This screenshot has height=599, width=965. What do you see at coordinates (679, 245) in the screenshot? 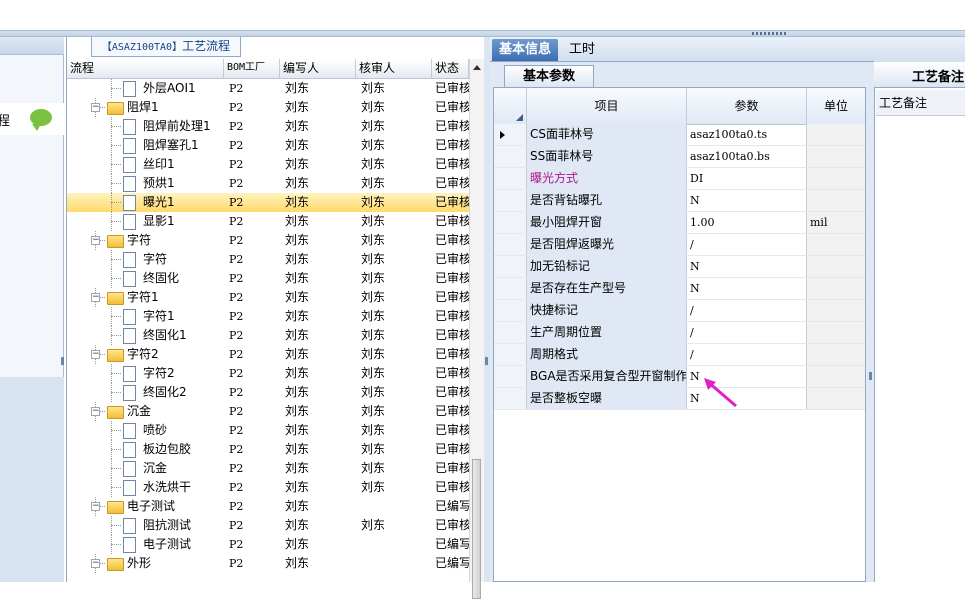
I see `params-row: 是否阻焊返曝光 /` at bounding box center [679, 245].